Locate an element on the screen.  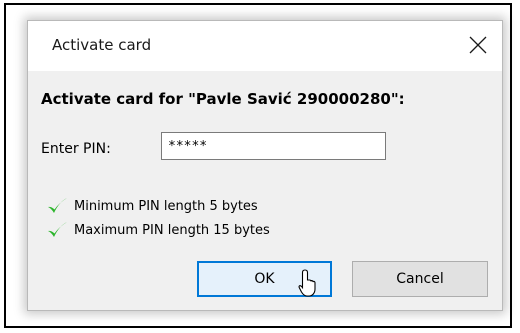
requirement-min-length: Minimum PIN length 5 bytes is located at coordinates (152, 206).